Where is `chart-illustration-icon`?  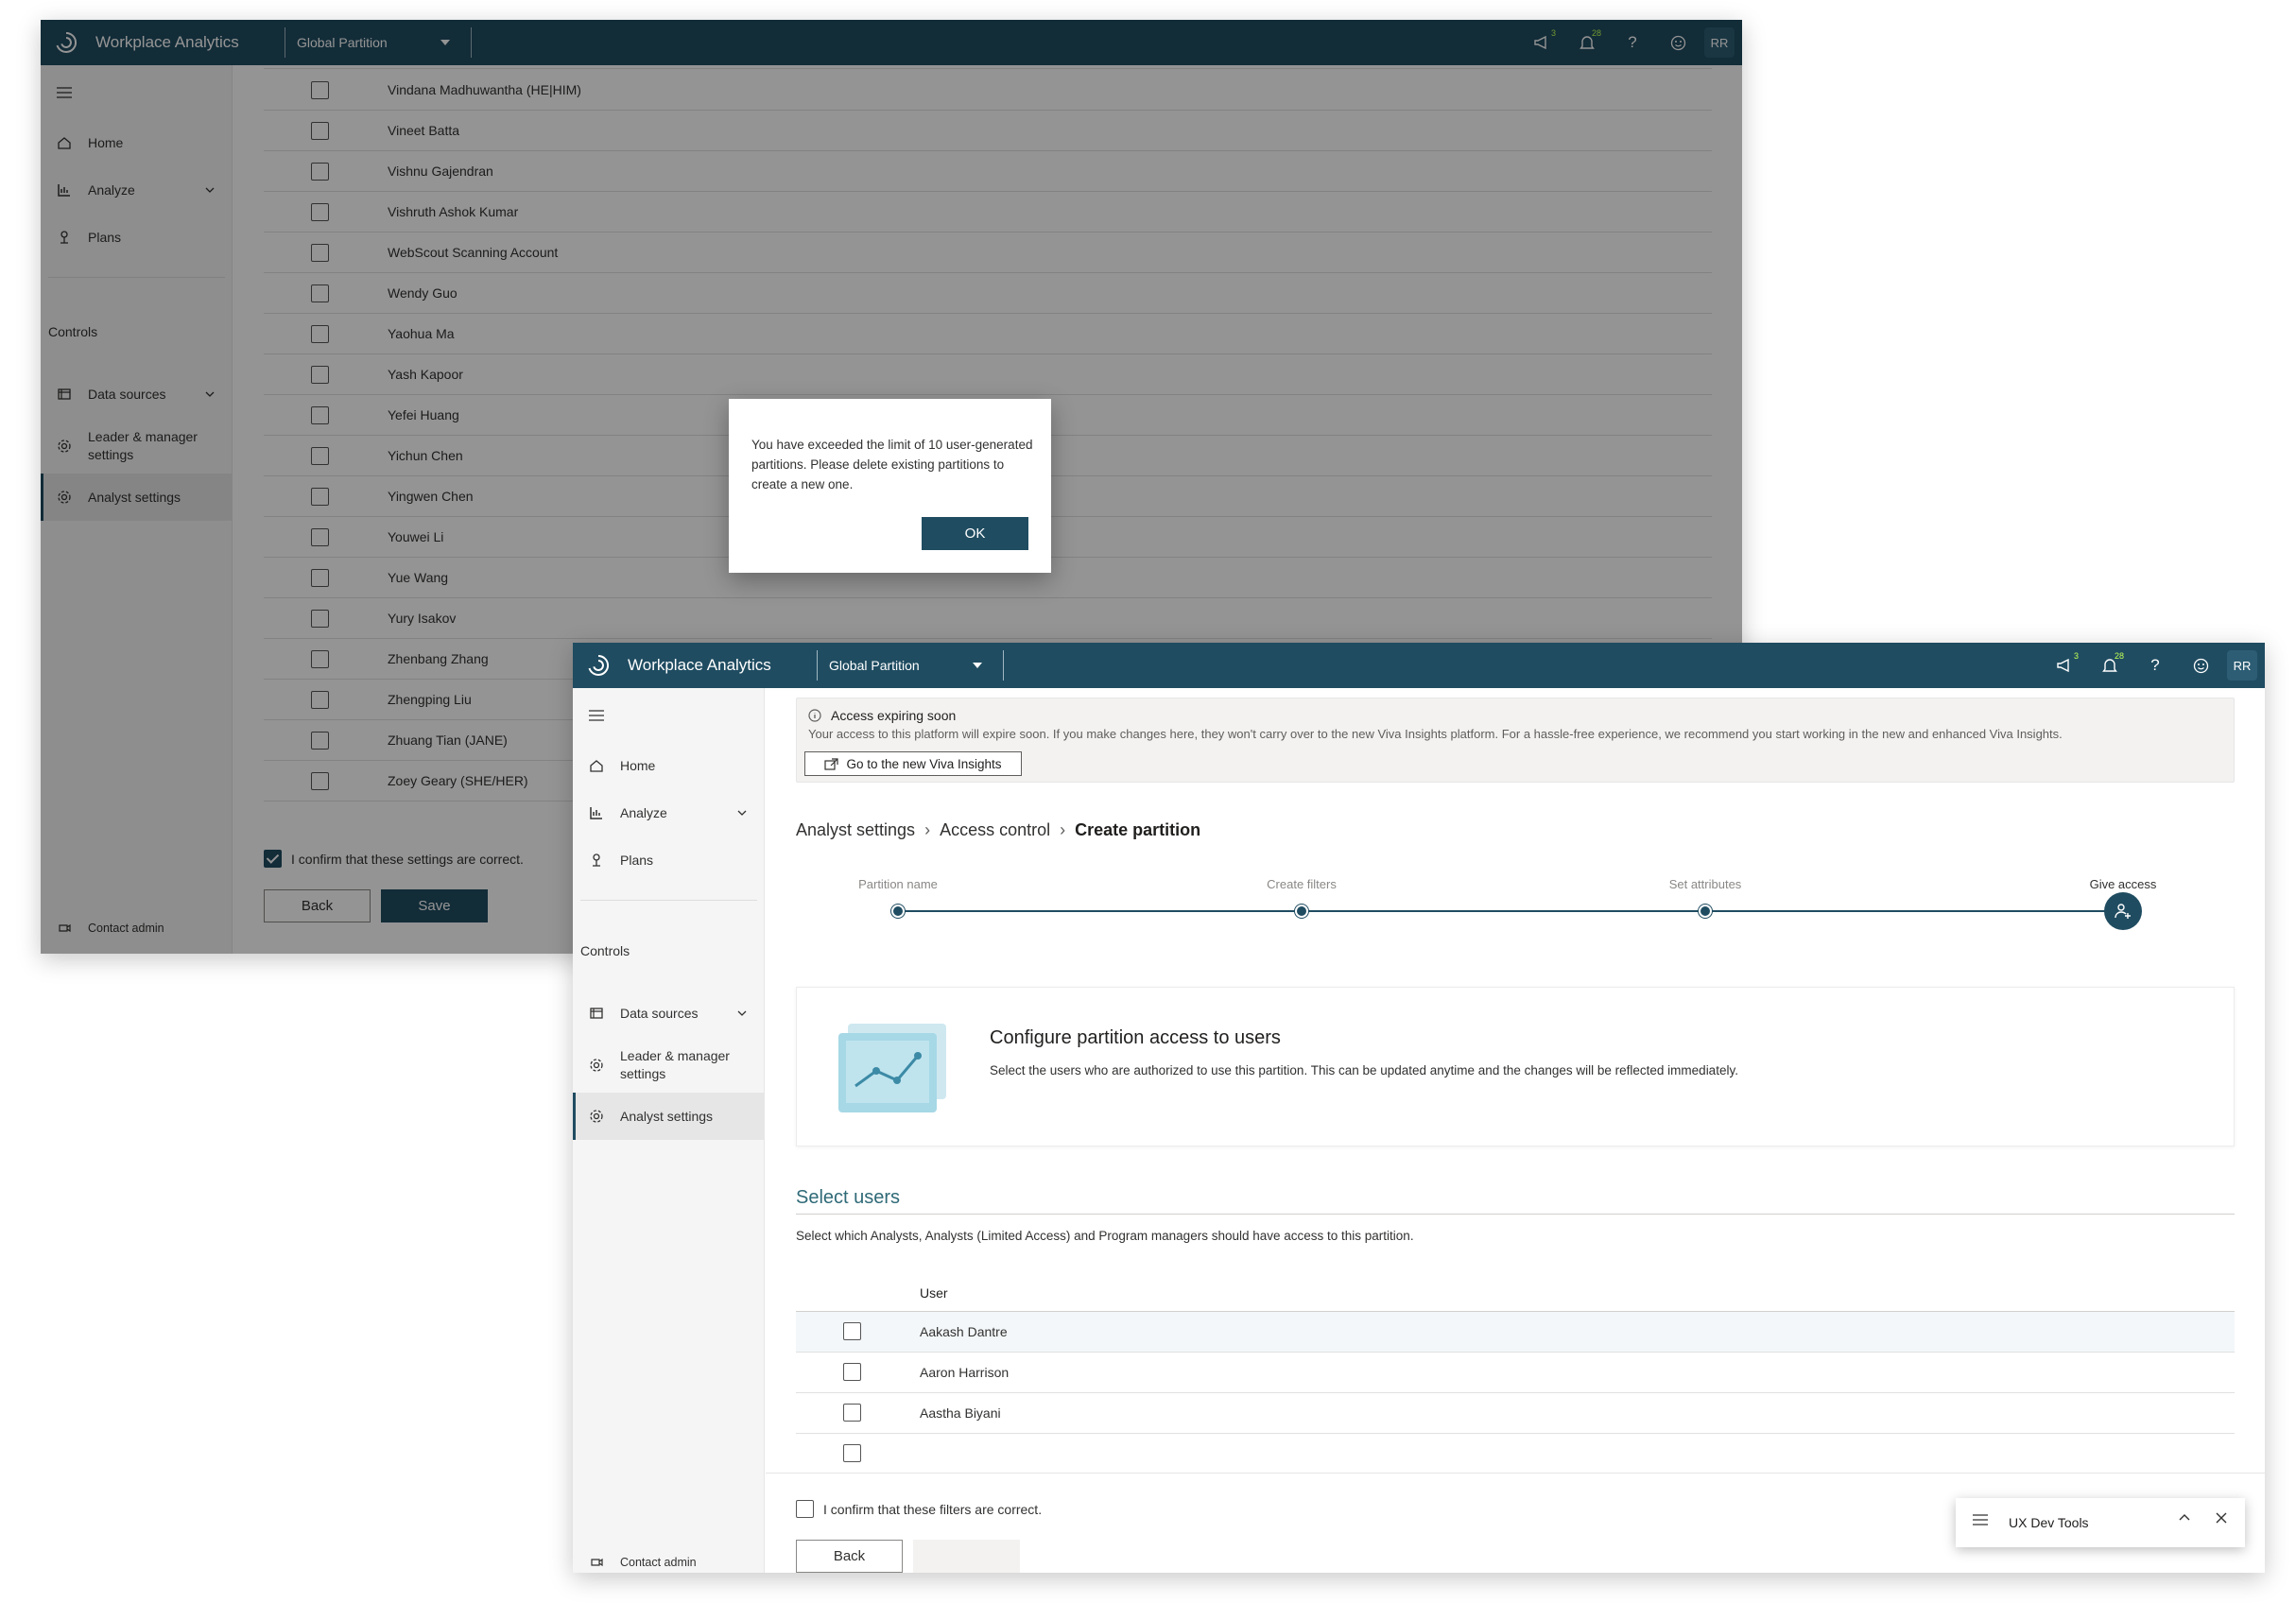
chart-illustration-icon is located at coordinates (892, 1068).